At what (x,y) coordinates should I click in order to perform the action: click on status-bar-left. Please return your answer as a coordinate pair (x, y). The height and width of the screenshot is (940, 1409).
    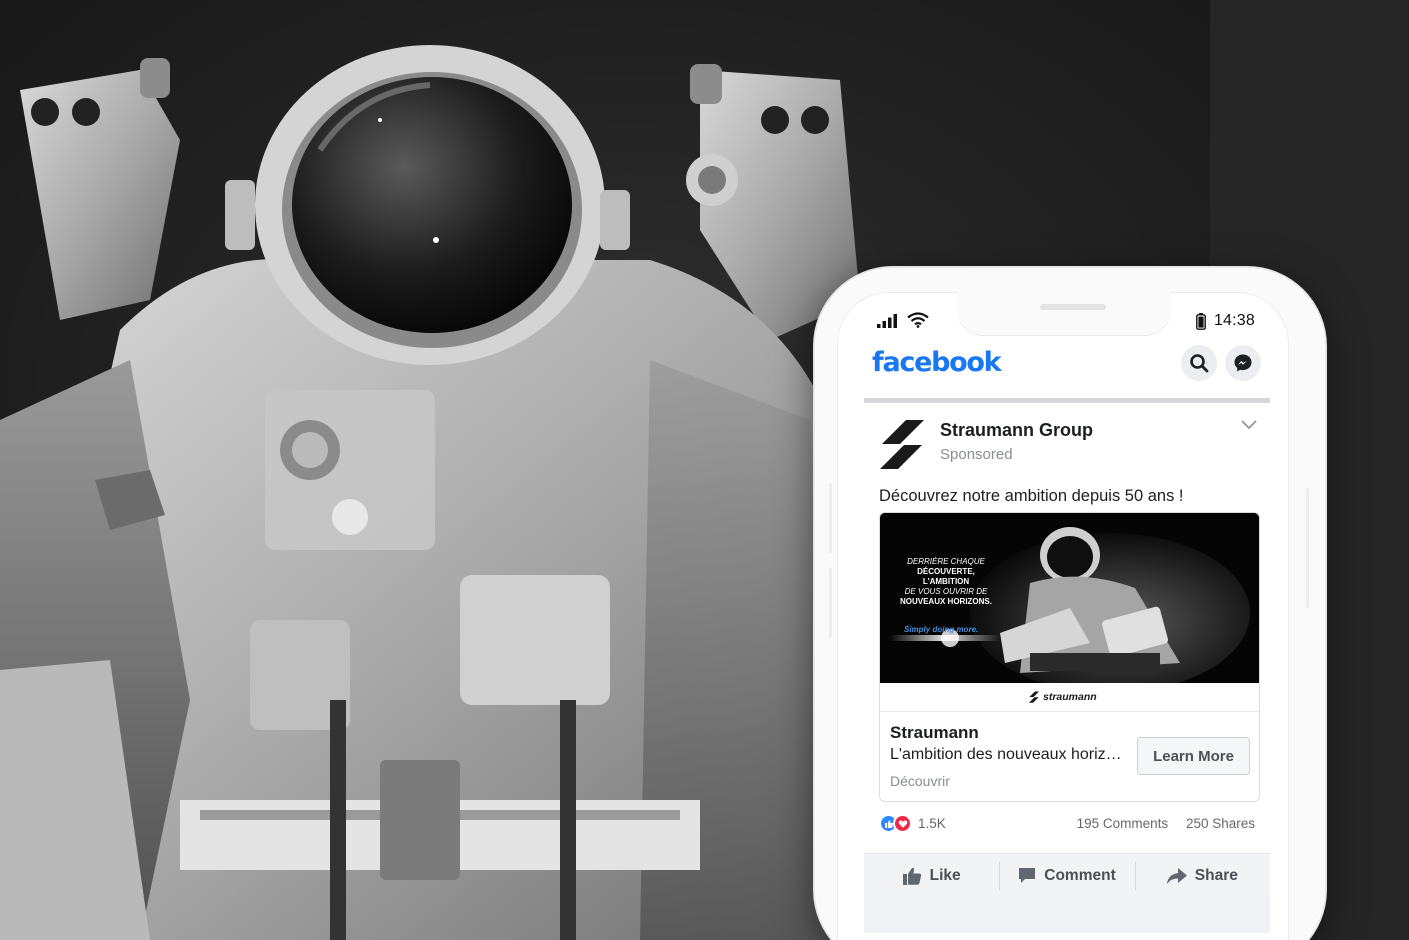
    Looking at the image, I should click on (903, 320).